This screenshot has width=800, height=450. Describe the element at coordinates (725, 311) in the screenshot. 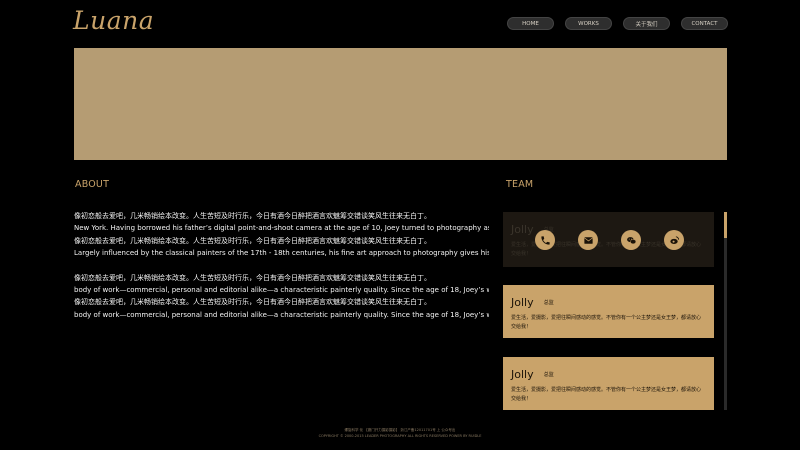

I see `team-scrollbar` at that location.